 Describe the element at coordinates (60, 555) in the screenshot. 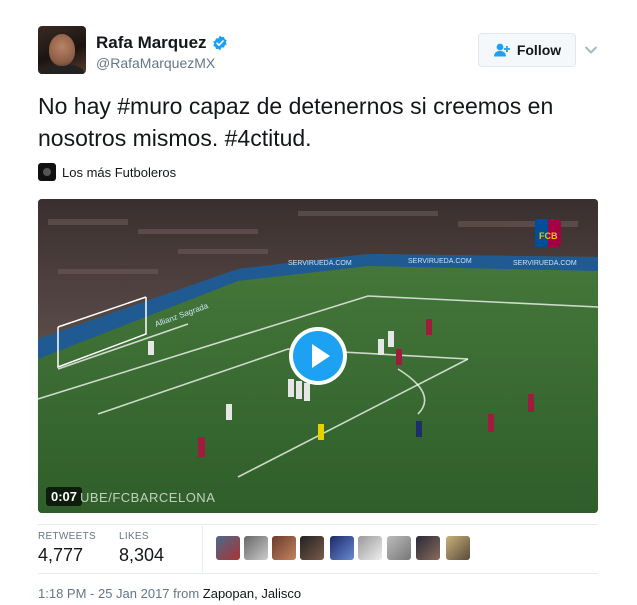

I see `retweets-count: 4,777` at that location.